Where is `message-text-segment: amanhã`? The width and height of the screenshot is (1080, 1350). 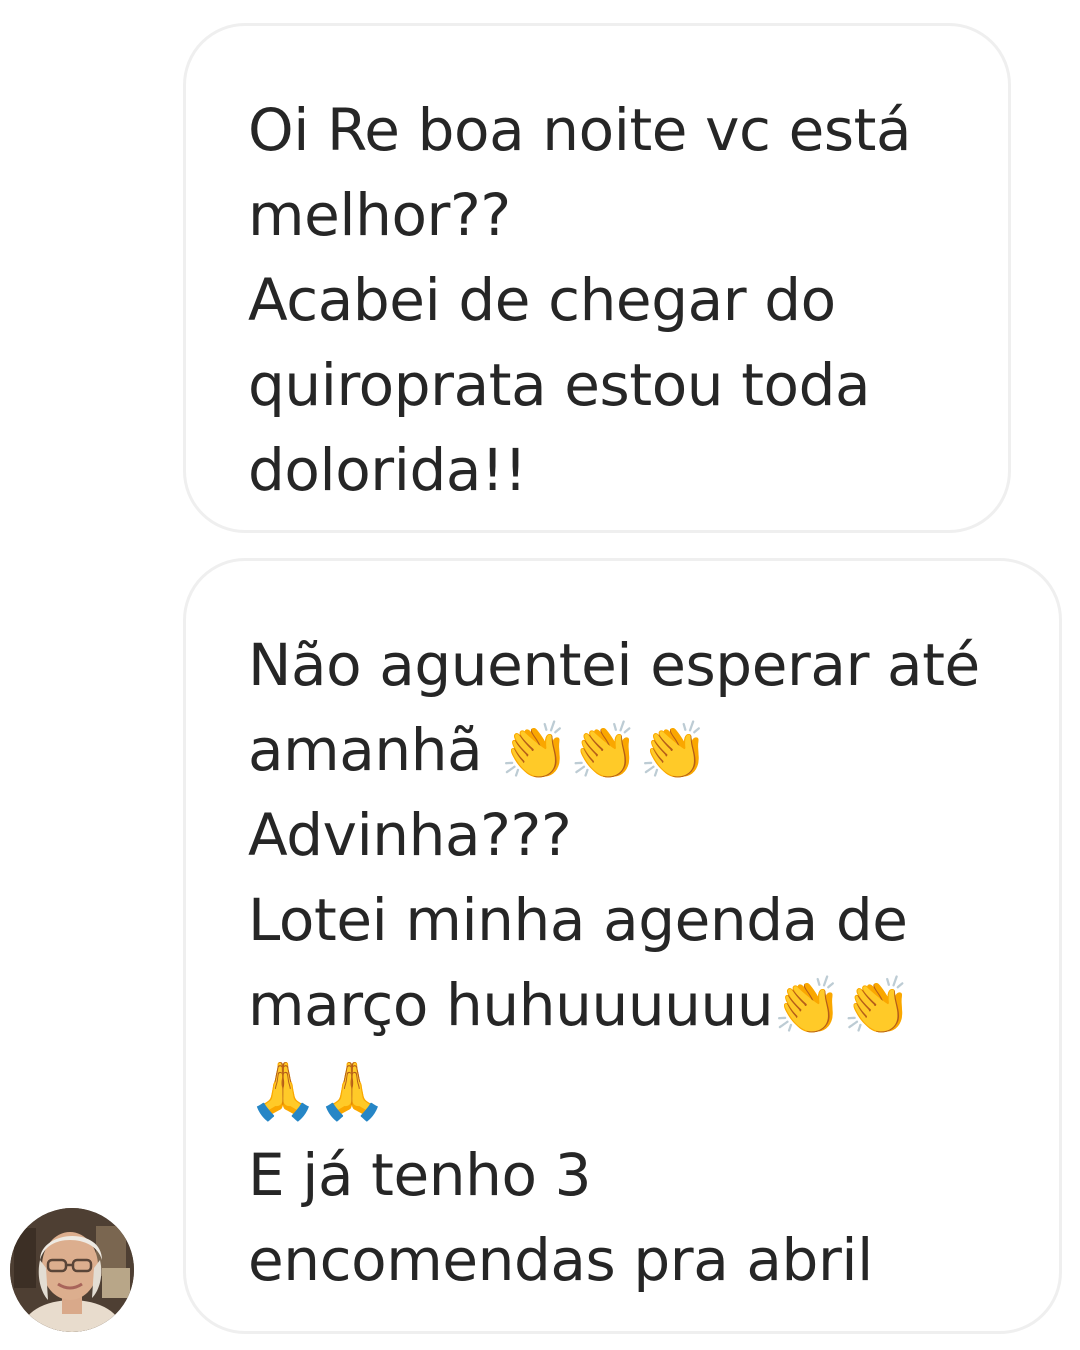
message-text-segment: amanhã is located at coordinates (365, 750).